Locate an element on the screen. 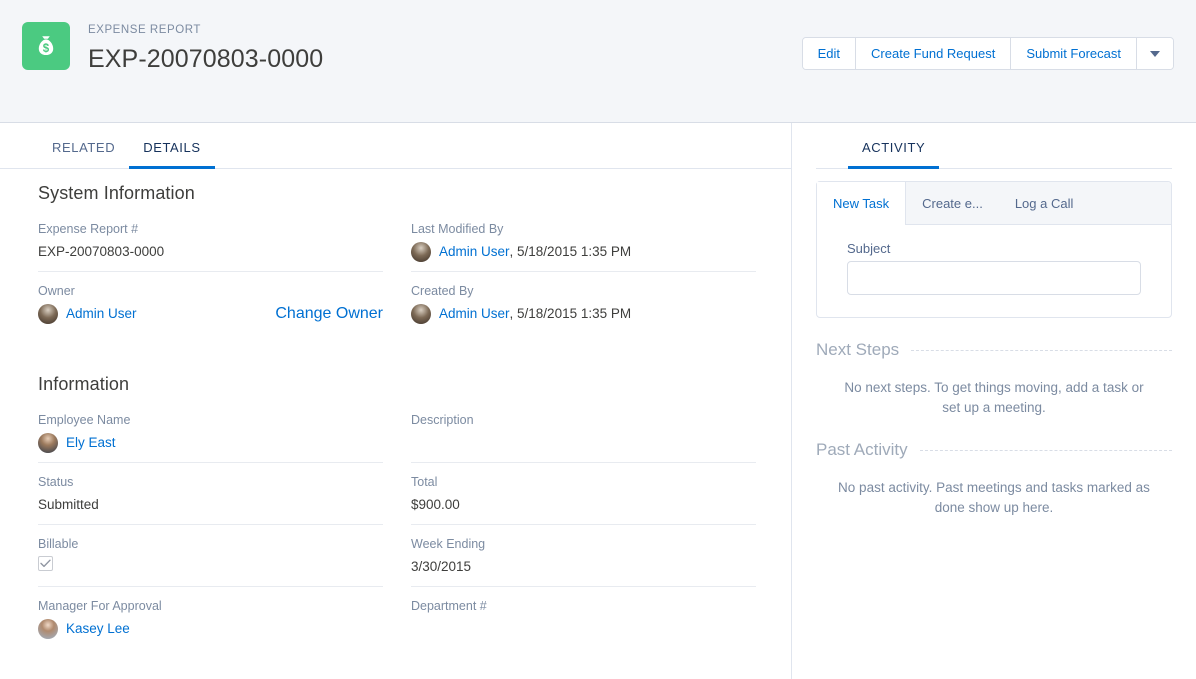 The width and height of the screenshot is (1196, 679). field-label: Created By is located at coordinates (442, 291).